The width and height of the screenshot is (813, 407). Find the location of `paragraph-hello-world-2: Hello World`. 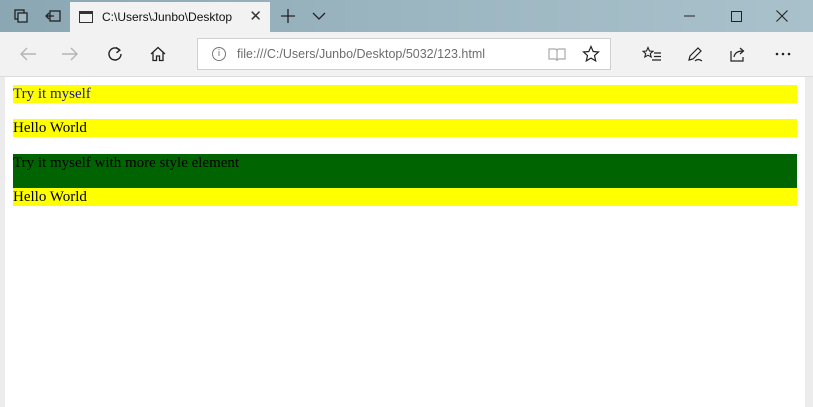

paragraph-hello-world-2: Hello World is located at coordinates (405, 197).